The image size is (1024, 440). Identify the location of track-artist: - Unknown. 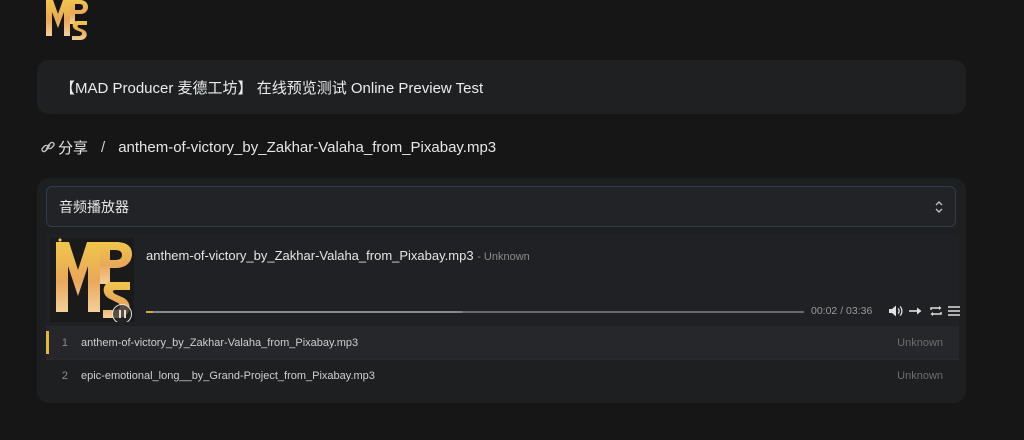
(503, 257).